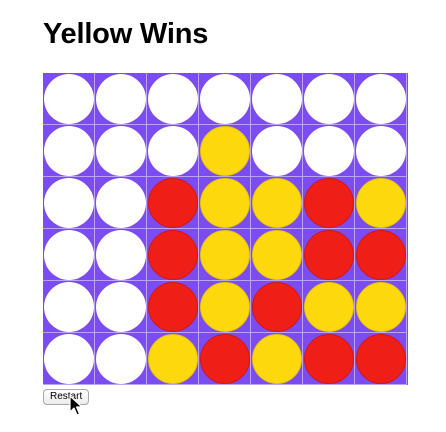  Describe the element at coordinates (126, 34) in the screenshot. I see `game-status-title: Yellow Wins` at that location.